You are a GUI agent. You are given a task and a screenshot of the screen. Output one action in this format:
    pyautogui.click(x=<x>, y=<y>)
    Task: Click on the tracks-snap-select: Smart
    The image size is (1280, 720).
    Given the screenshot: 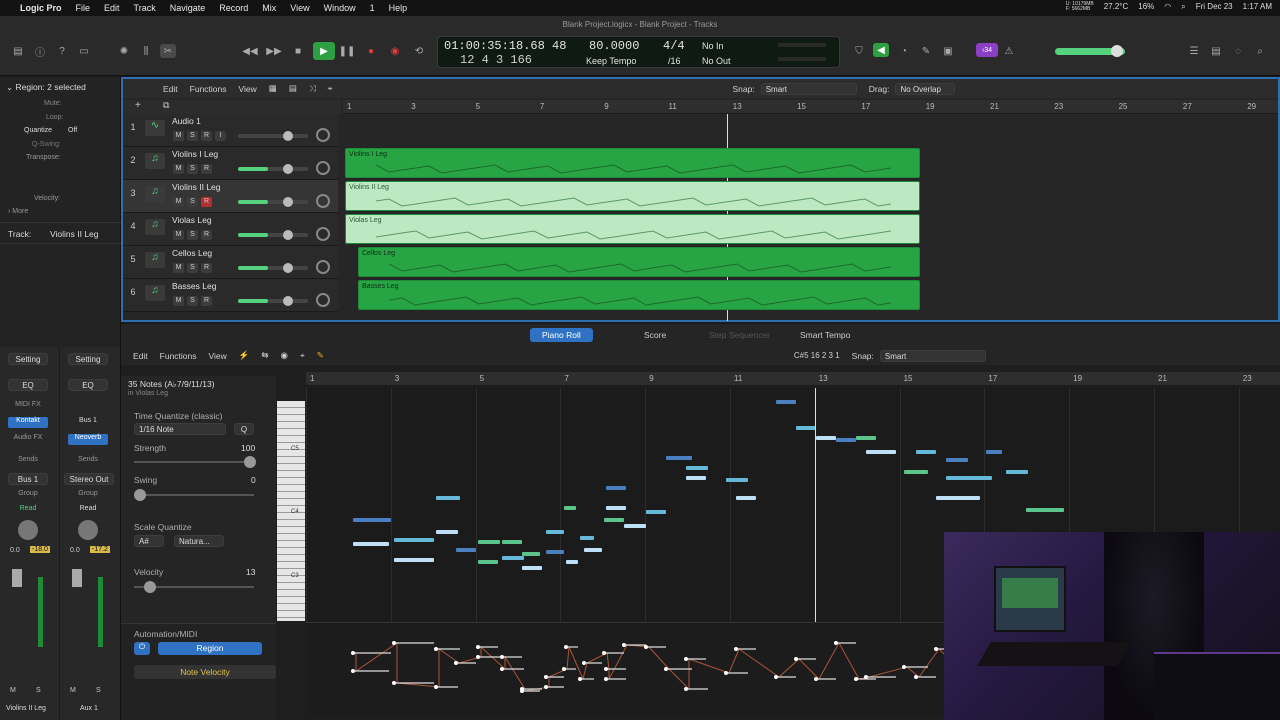 What is the action you would take?
    pyautogui.click(x=808, y=88)
    